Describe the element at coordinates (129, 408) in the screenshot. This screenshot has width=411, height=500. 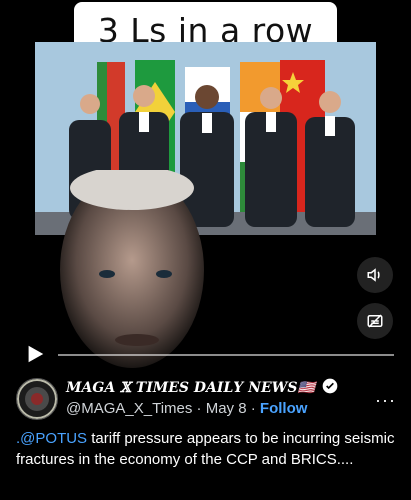
I see `handle: @MAGA_X_Times` at that location.